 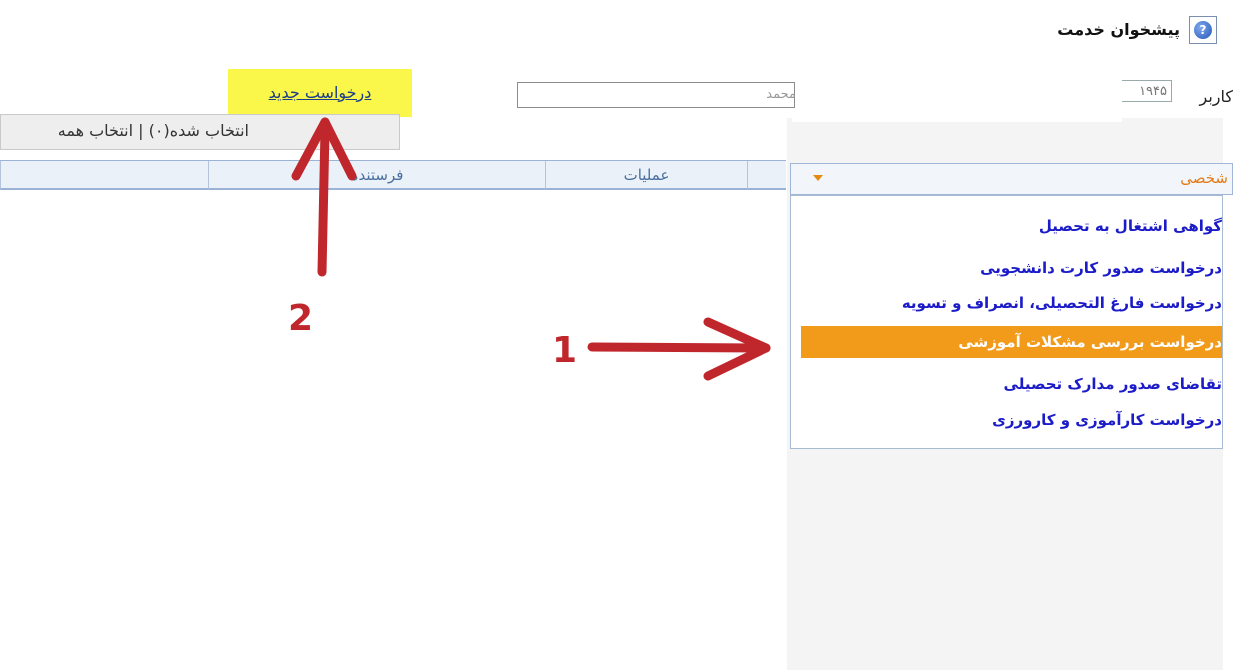 What do you see at coordinates (679, 349) in the screenshot?
I see `arrow-right-icon` at bounding box center [679, 349].